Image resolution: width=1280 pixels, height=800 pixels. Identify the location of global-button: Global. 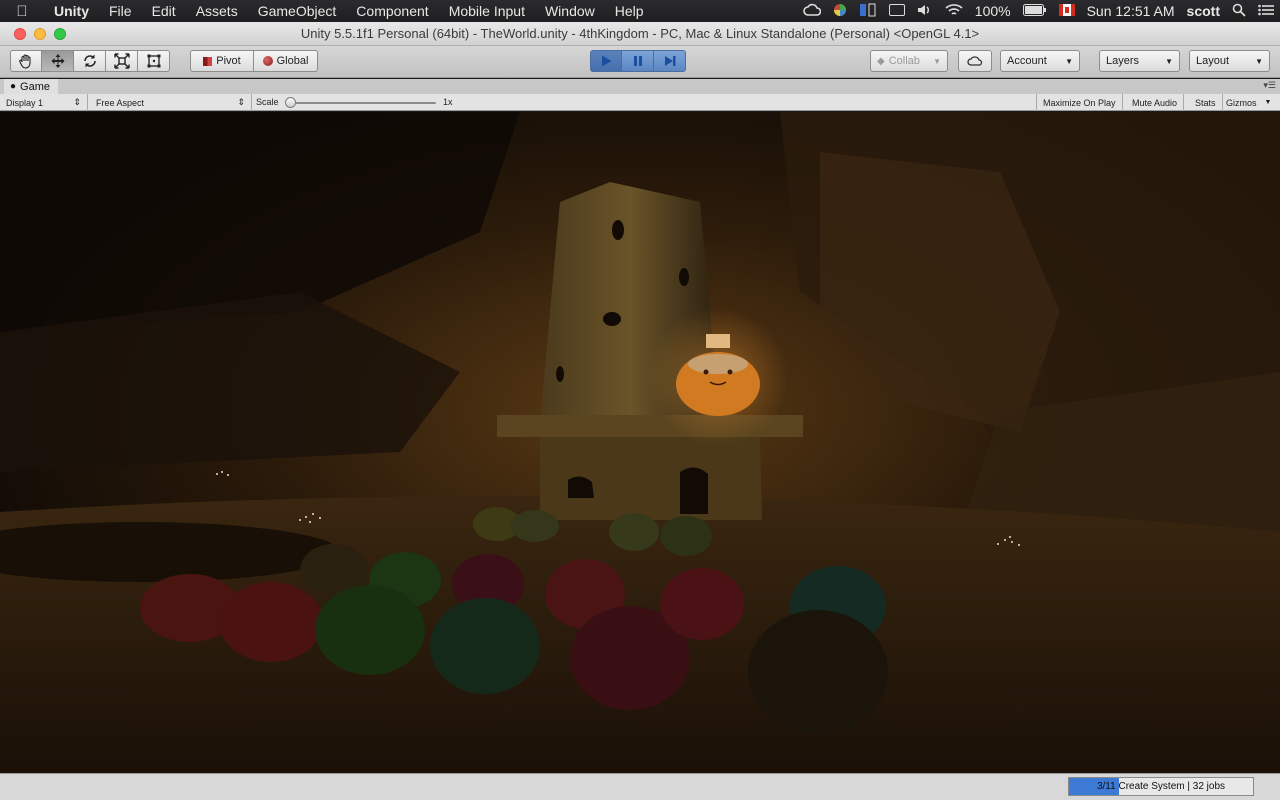
(286, 61).